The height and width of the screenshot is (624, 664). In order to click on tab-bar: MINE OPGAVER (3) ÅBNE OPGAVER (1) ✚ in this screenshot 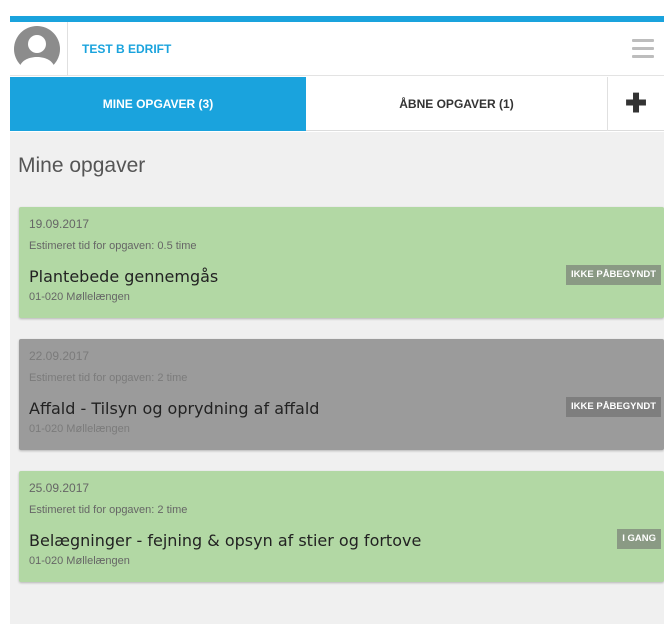, I will do `click(337, 104)`.